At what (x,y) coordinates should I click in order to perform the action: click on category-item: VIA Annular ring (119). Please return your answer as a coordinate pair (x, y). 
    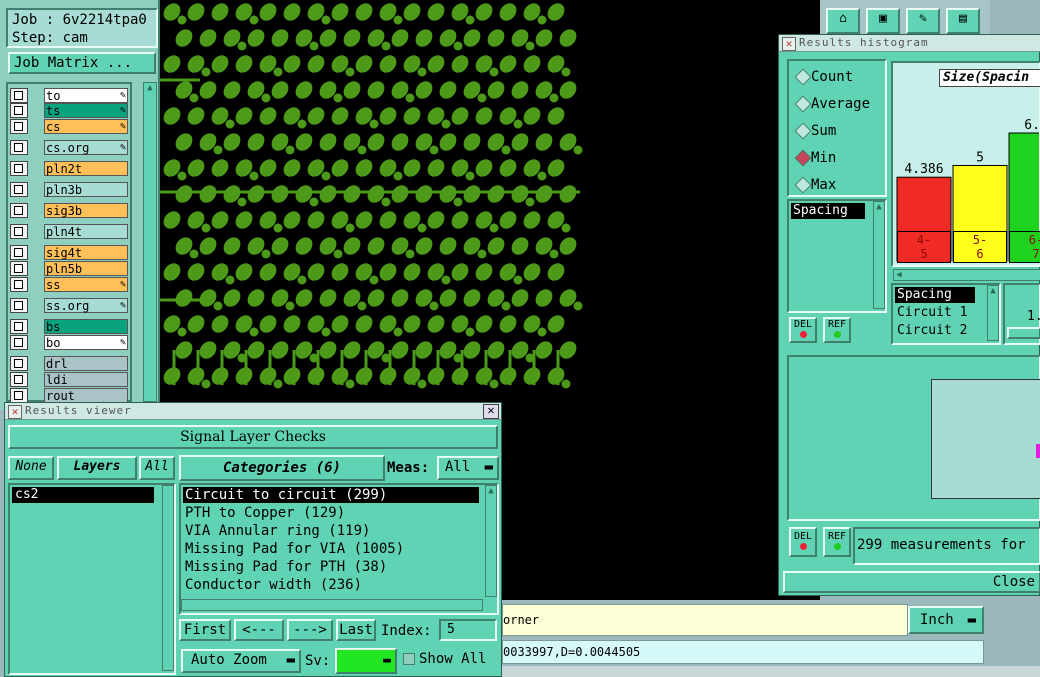
    Looking at the image, I should click on (331, 531).